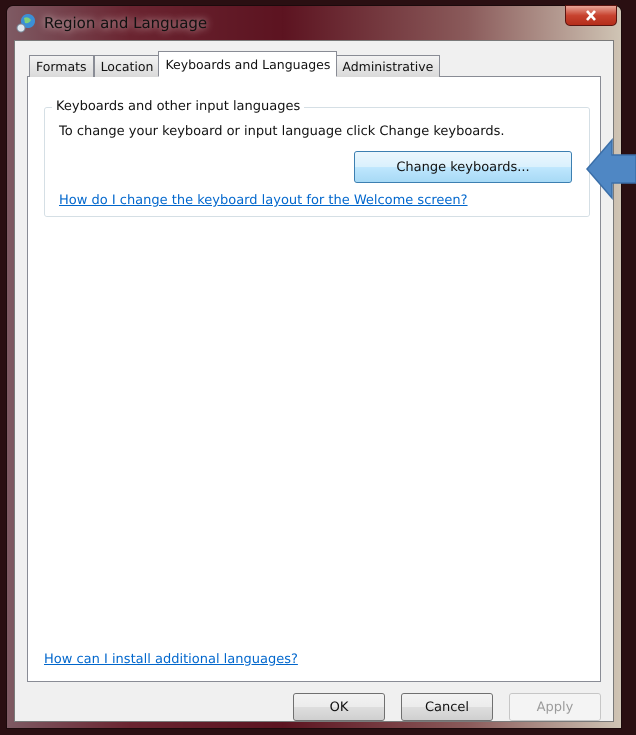 Image resolution: width=636 pixels, height=735 pixels. What do you see at coordinates (339, 707) in the screenshot?
I see `dialog-button: OK` at bounding box center [339, 707].